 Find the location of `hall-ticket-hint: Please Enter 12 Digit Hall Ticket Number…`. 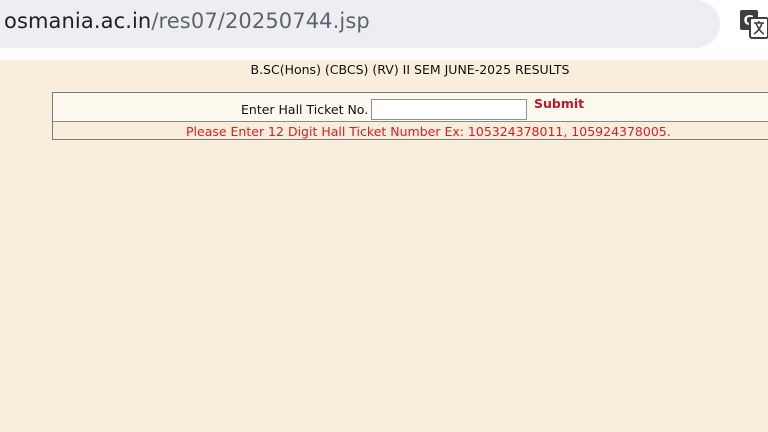

hall-ticket-hint: Please Enter 12 Digit Hall Ticket Number… is located at coordinates (428, 131).